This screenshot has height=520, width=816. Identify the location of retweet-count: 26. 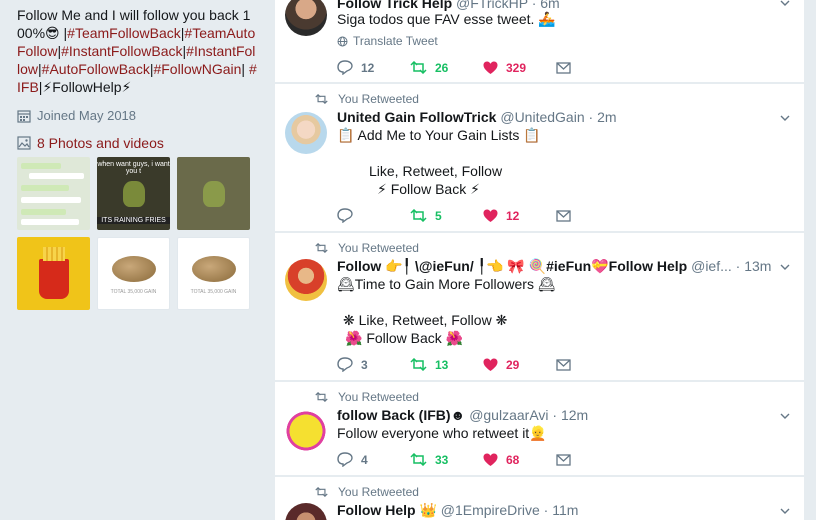
(442, 67).